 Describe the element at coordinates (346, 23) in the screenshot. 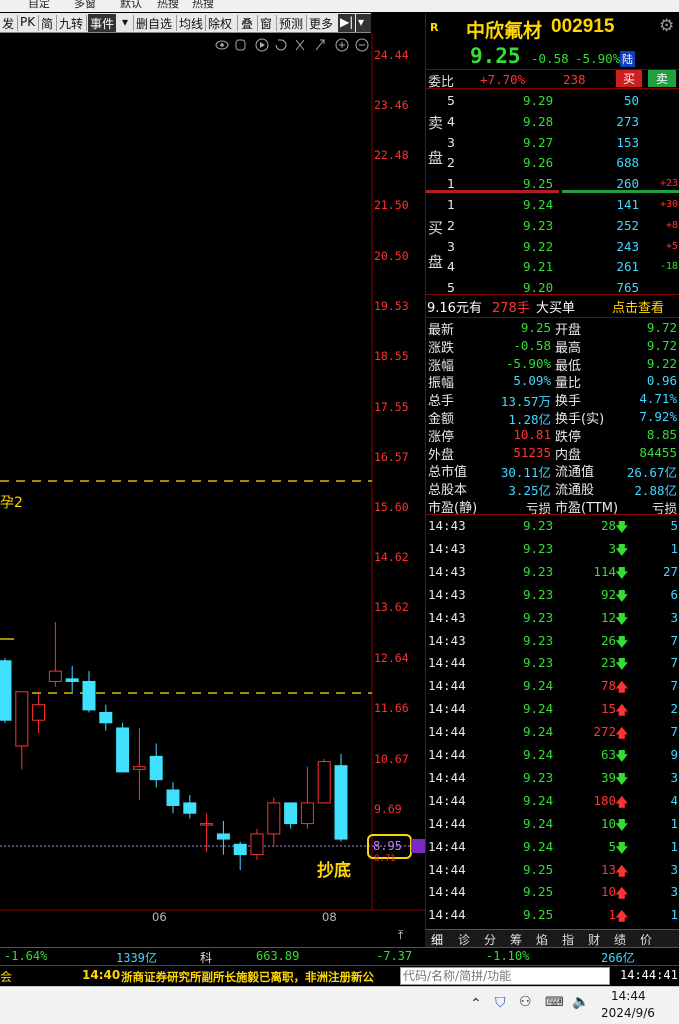

I see `expand-icon: ▶|` at that location.